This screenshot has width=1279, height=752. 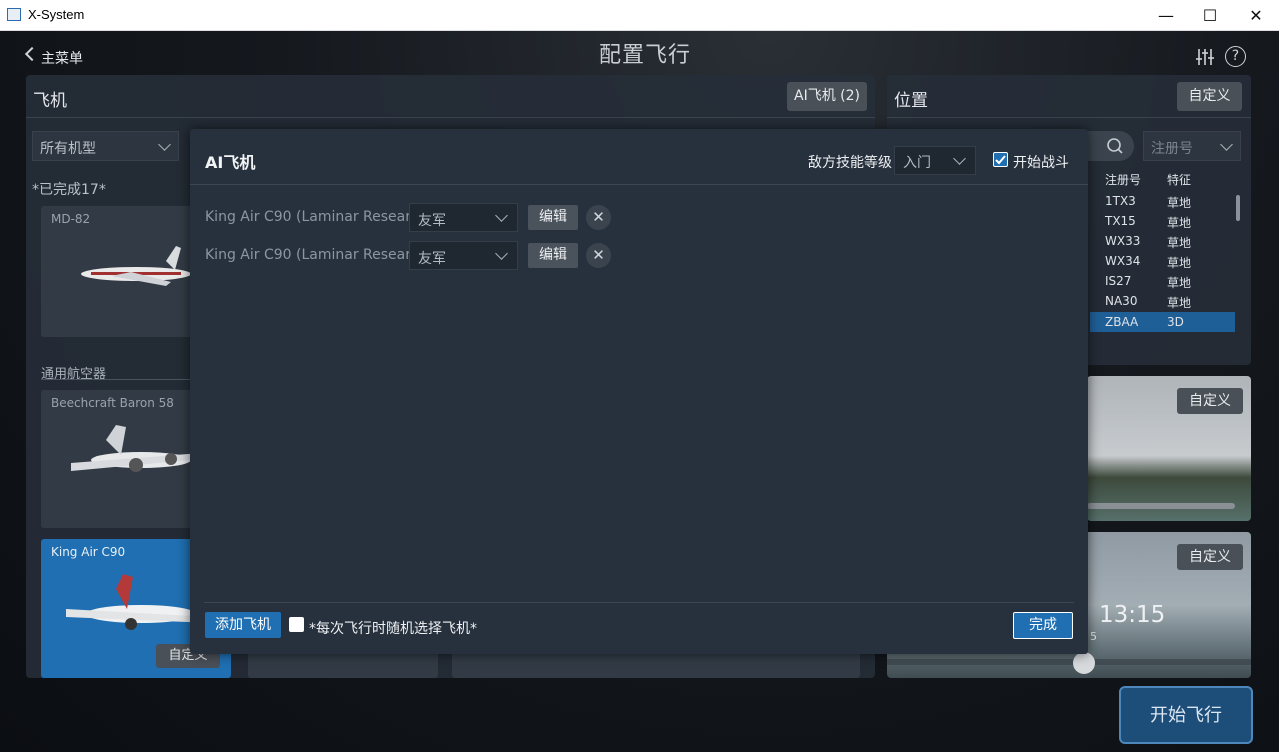 I want to click on location-custom-button: 自定义, so click(x=1209, y=96).